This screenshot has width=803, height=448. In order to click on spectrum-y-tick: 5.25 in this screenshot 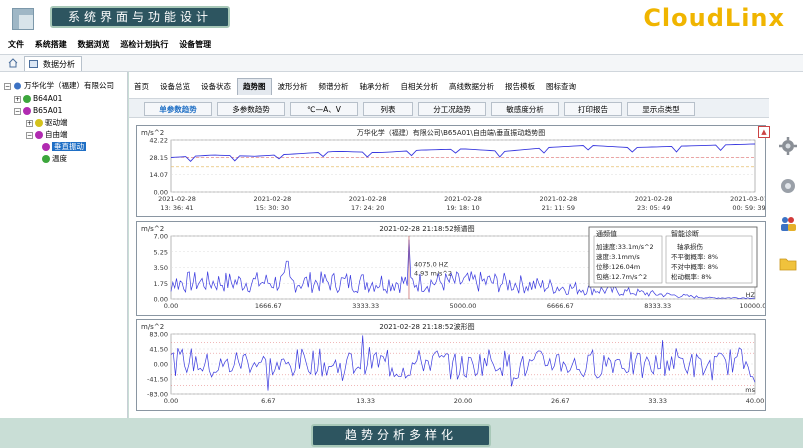, I will do `click(161, 252)`.